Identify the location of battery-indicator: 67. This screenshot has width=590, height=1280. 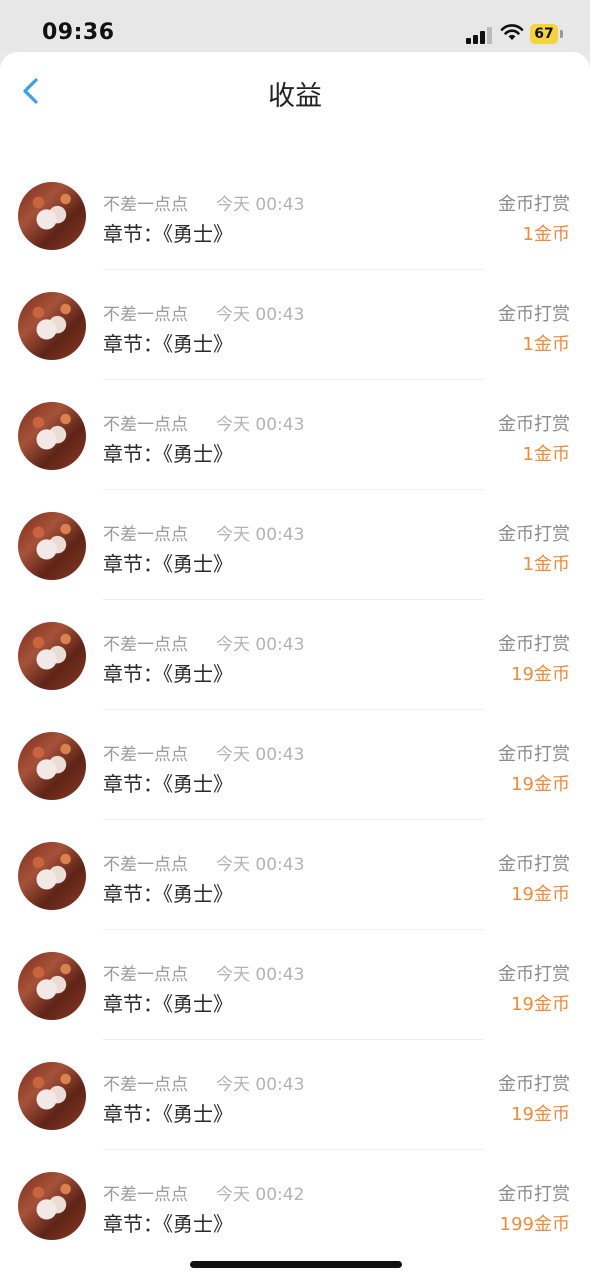
(544, 34).